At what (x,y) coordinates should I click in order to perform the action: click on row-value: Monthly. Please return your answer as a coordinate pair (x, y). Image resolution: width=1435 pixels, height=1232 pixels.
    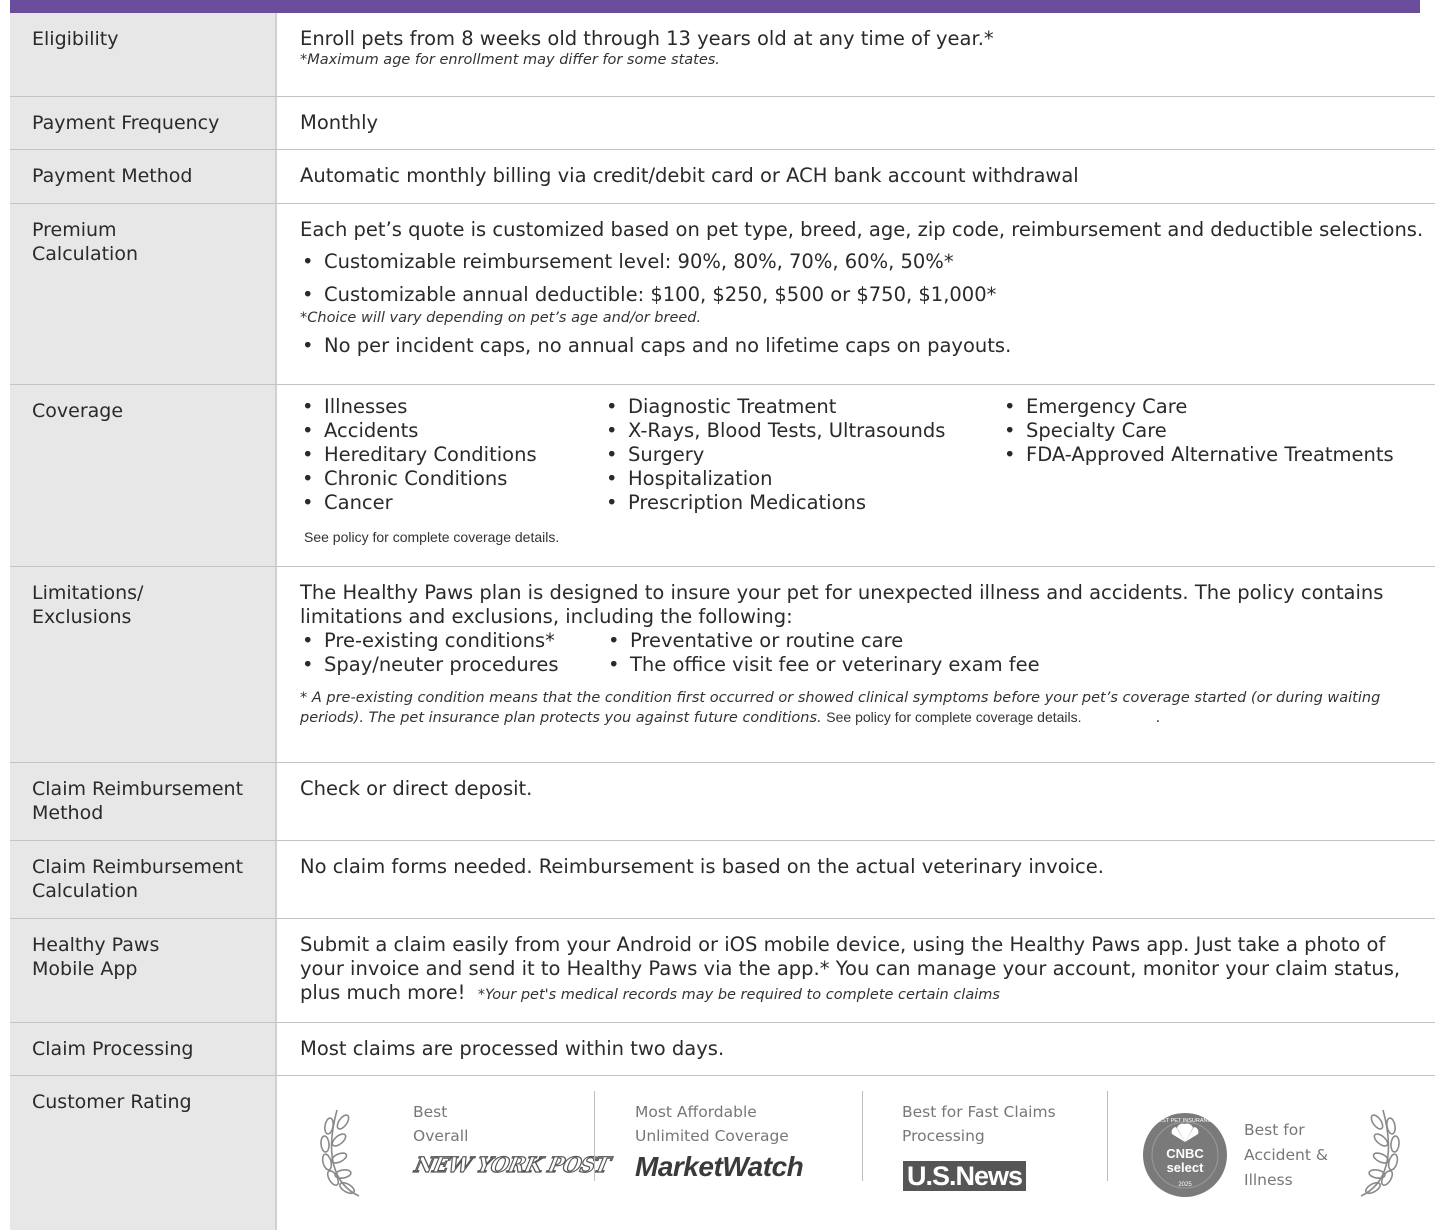
    Looking at the image, I should click on (339, 122).